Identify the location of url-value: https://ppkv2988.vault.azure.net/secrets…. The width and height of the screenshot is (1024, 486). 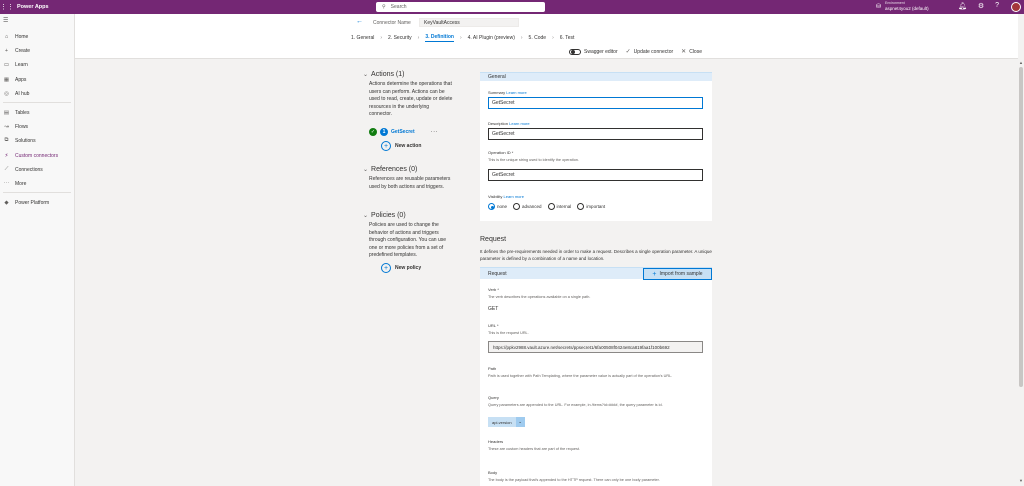
(581, 347).